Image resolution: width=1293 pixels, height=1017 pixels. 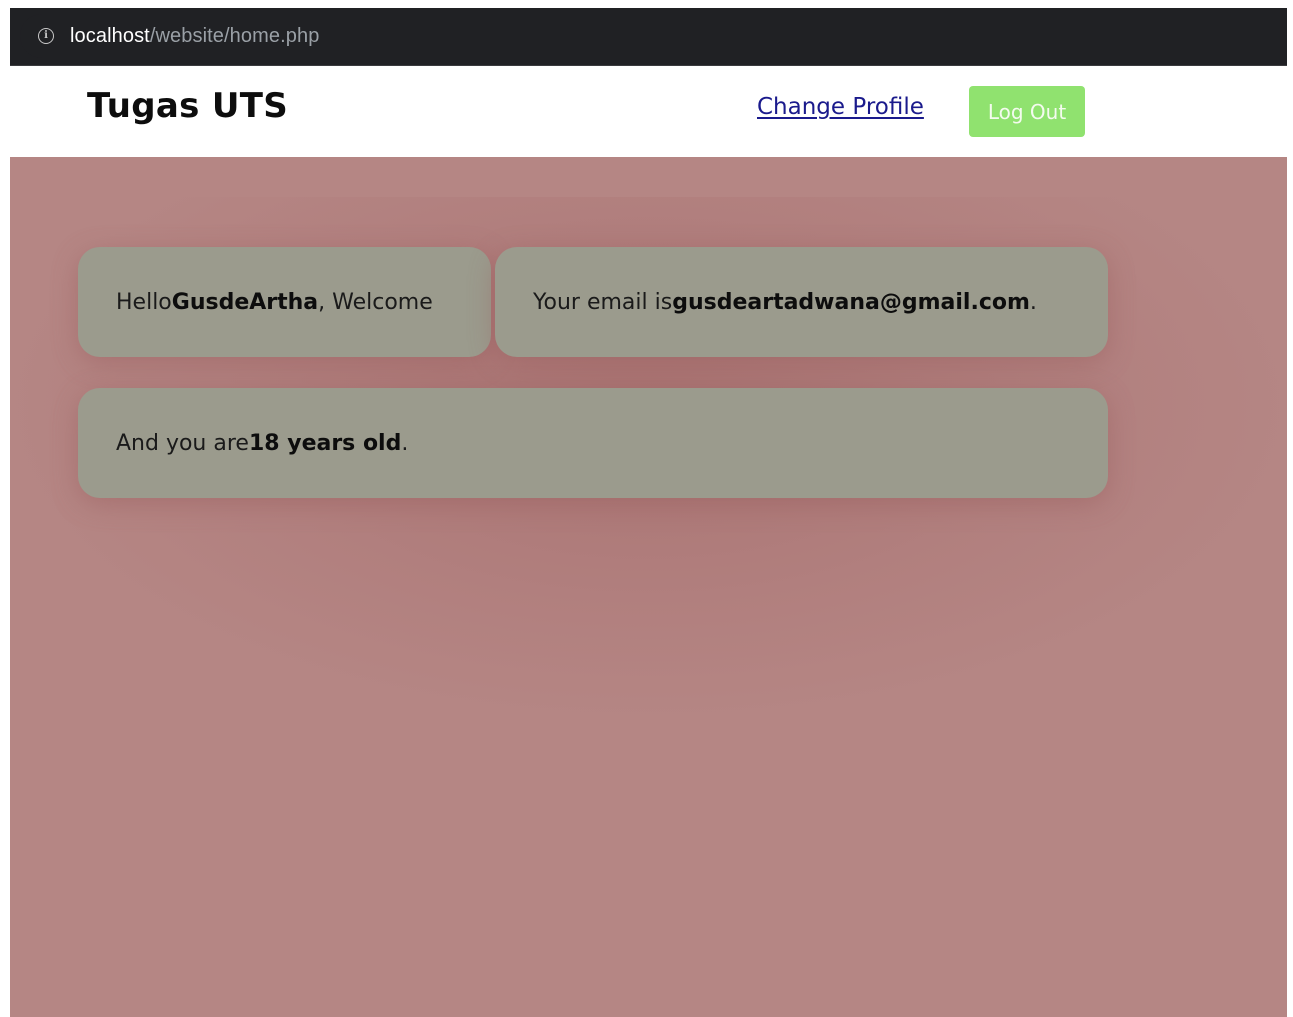 I want to click on welcome-card: Hello GusdeArtha, Welcome, so click(x=284, y=302).